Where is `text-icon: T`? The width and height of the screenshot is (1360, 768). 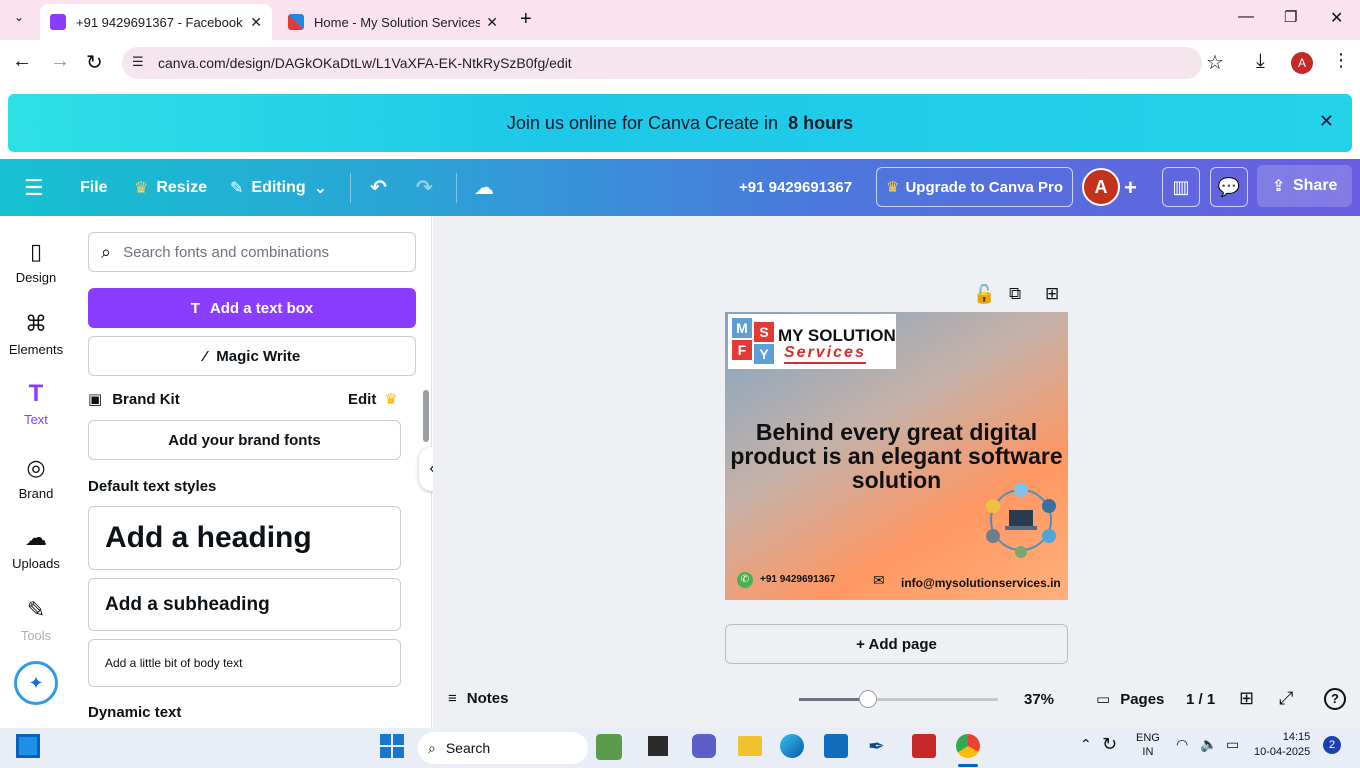 text-icon: T is located at coordinates (36, 393).